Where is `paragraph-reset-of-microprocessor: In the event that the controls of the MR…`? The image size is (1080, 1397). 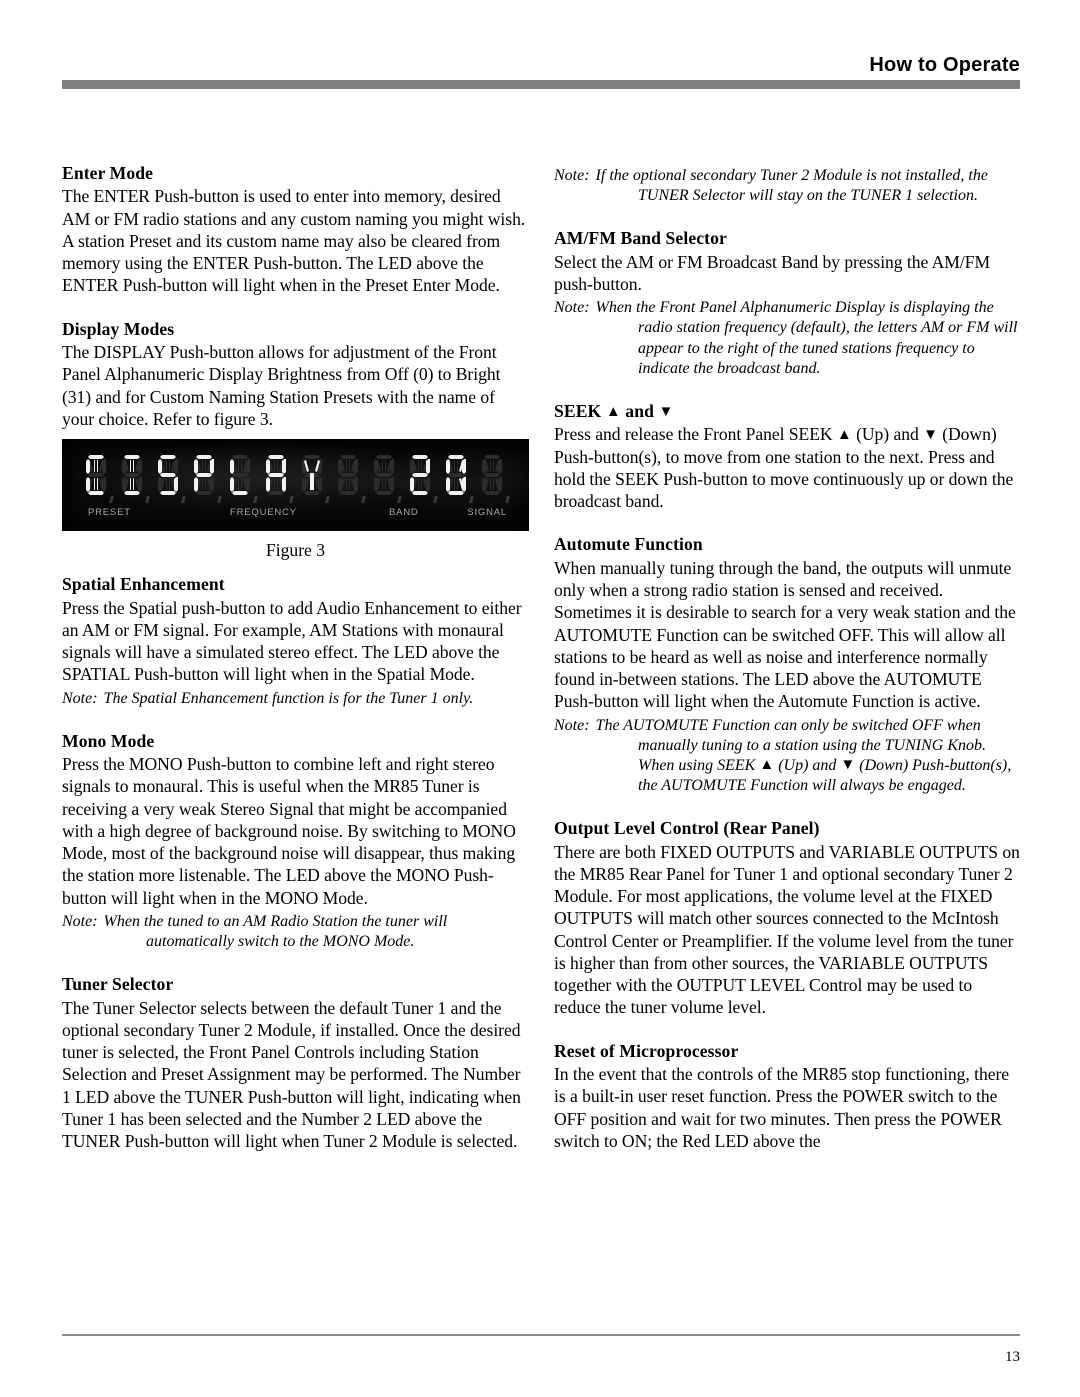 paragraph-reset-of-microprocessor: In the event that the controls of the MR… is located at coordinates (782, 1107).